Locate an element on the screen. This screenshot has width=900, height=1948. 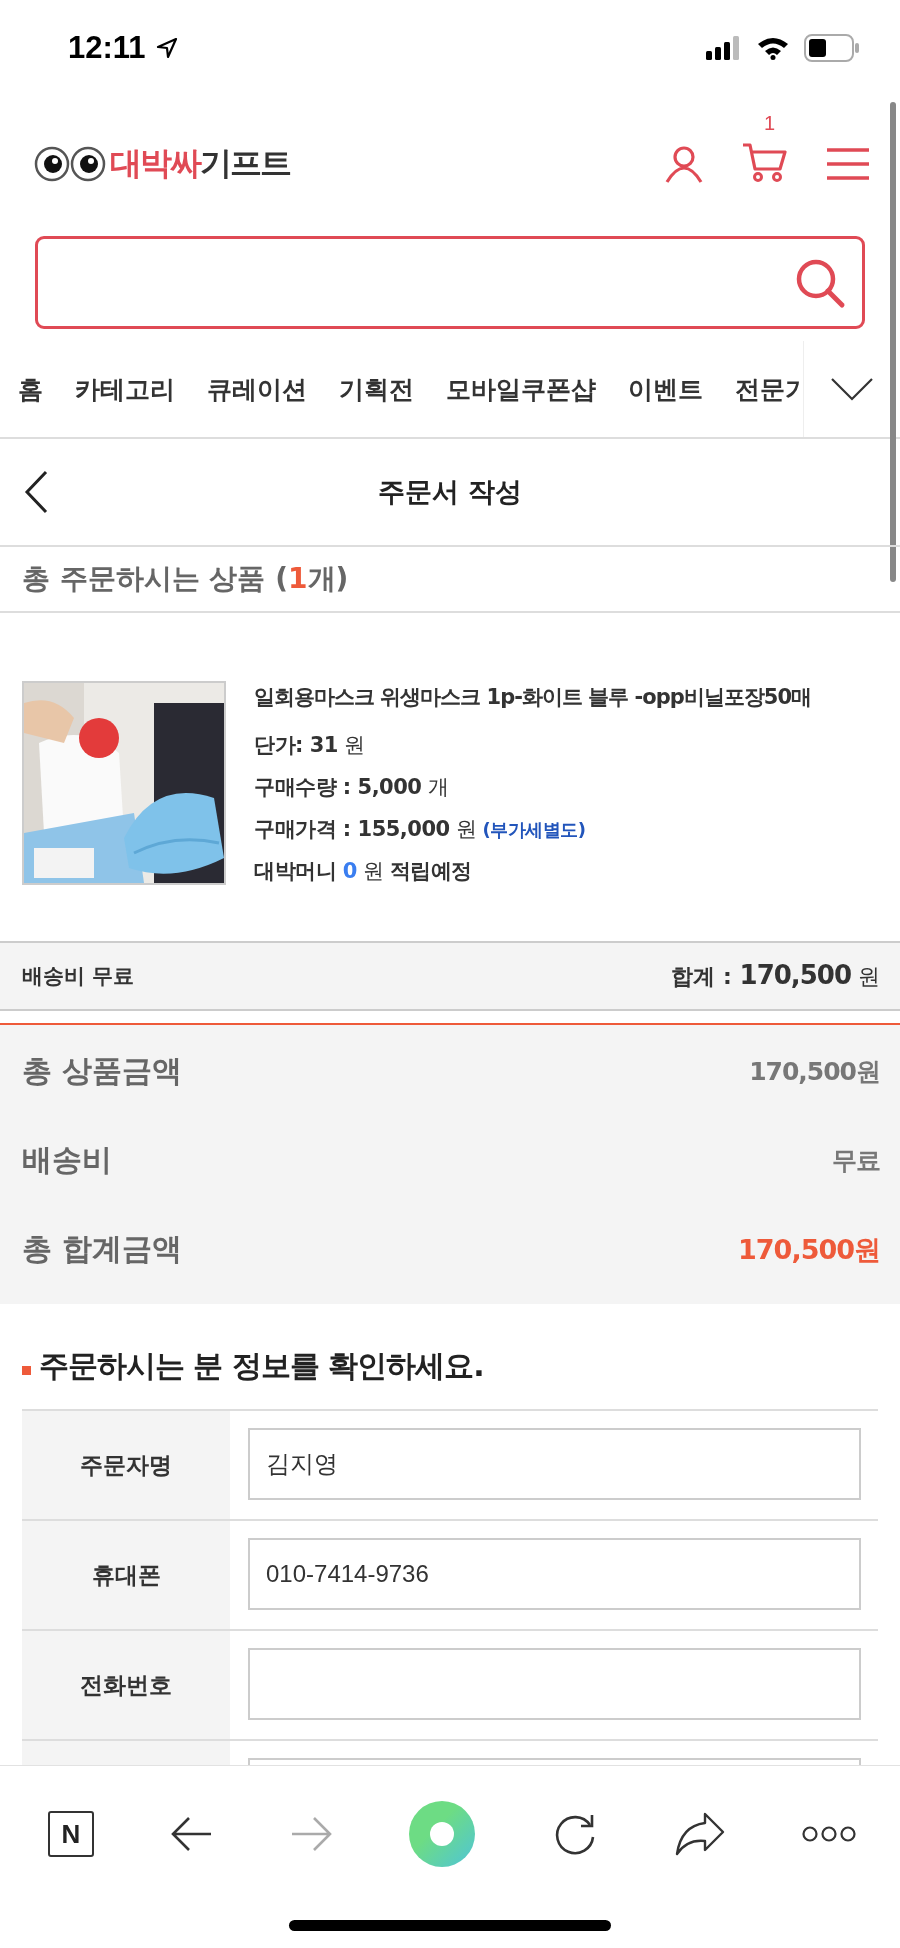
field-label: 휴대폰 is located at coordinates (126, 1575).